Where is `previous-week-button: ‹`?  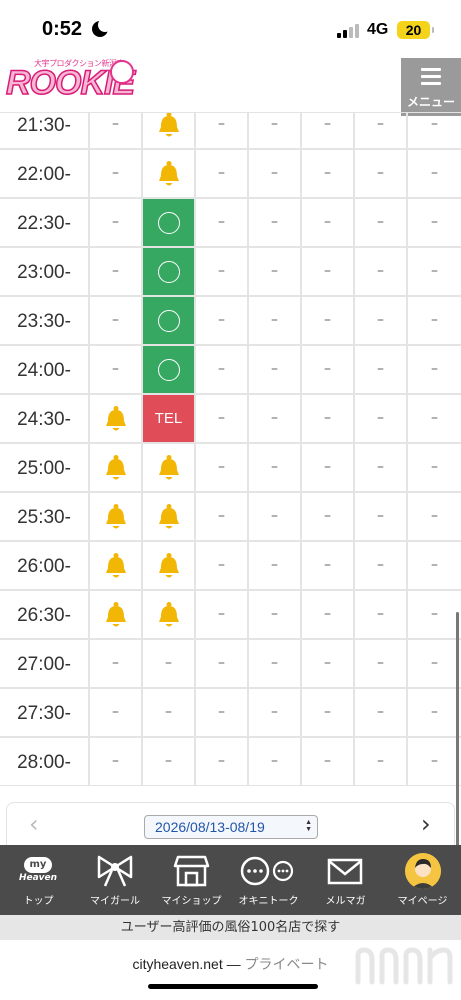 previous-week-button: ‹ is located at coordinates (34, 824).